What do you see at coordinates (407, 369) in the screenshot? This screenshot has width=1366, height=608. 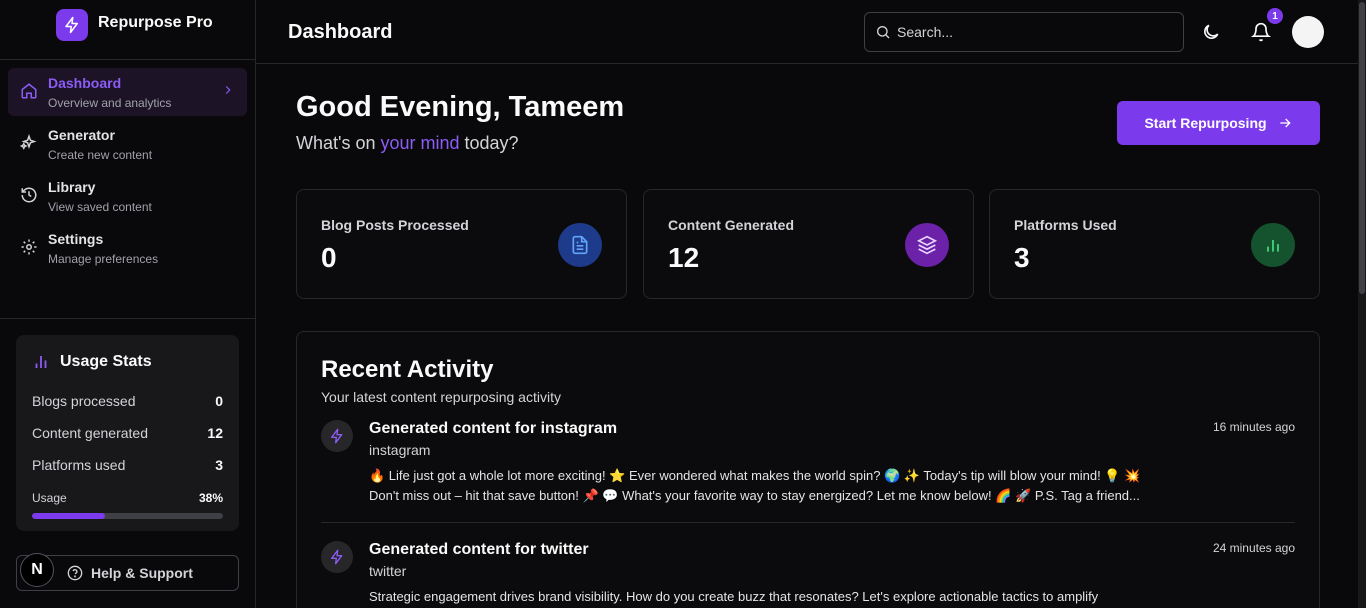 I see `recent-activity-title: Recent Activity` at bounding box center [407, 369].